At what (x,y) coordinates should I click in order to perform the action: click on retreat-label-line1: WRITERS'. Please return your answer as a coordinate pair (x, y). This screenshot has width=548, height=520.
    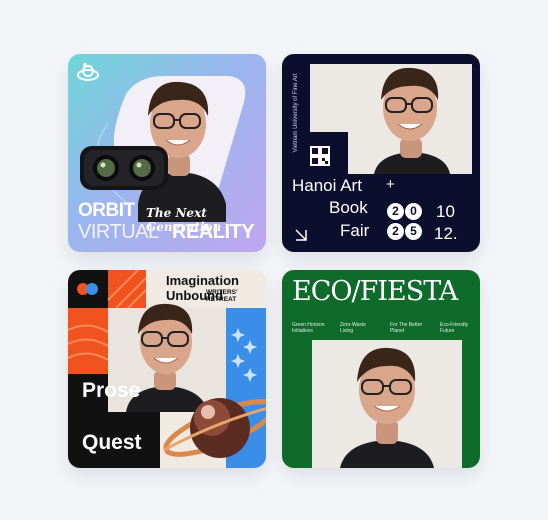
    Looking at the image, I should click on (222, 292).